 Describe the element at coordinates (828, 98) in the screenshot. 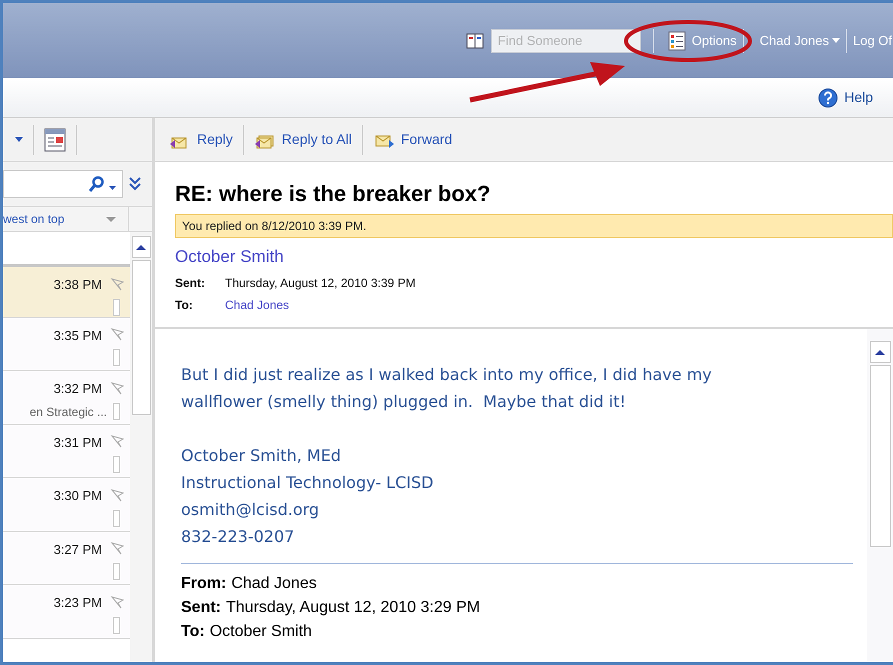

I see `help-icon` at that location.